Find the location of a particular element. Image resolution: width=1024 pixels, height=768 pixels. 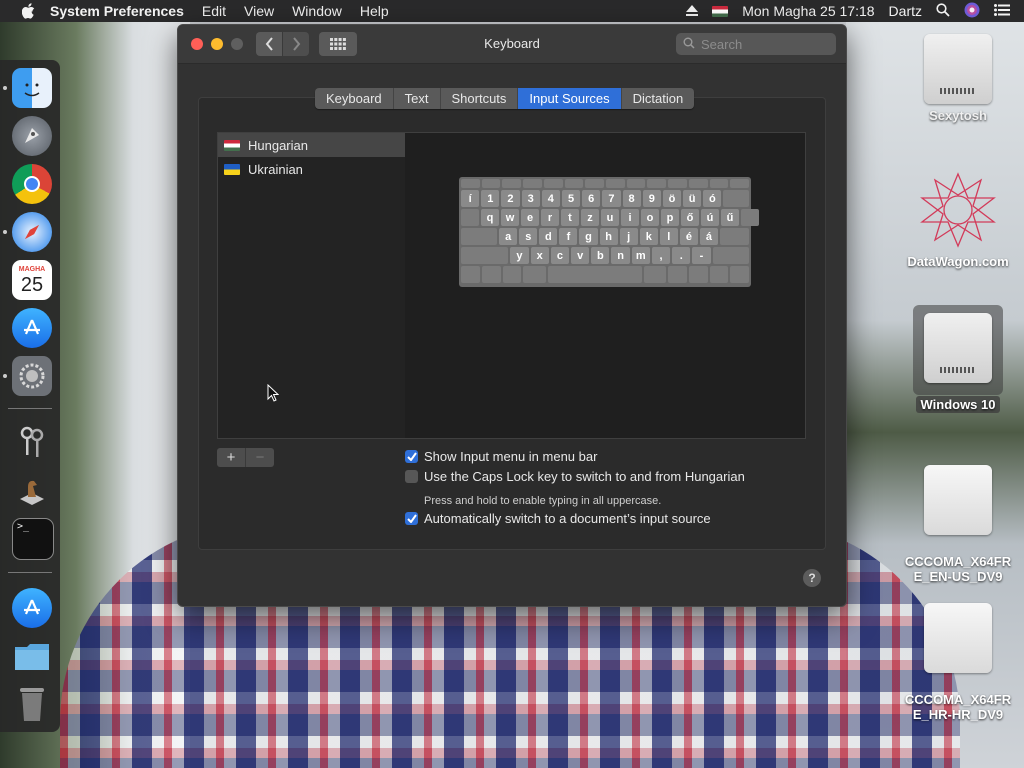

key: n is located at coordinates (620, 255).